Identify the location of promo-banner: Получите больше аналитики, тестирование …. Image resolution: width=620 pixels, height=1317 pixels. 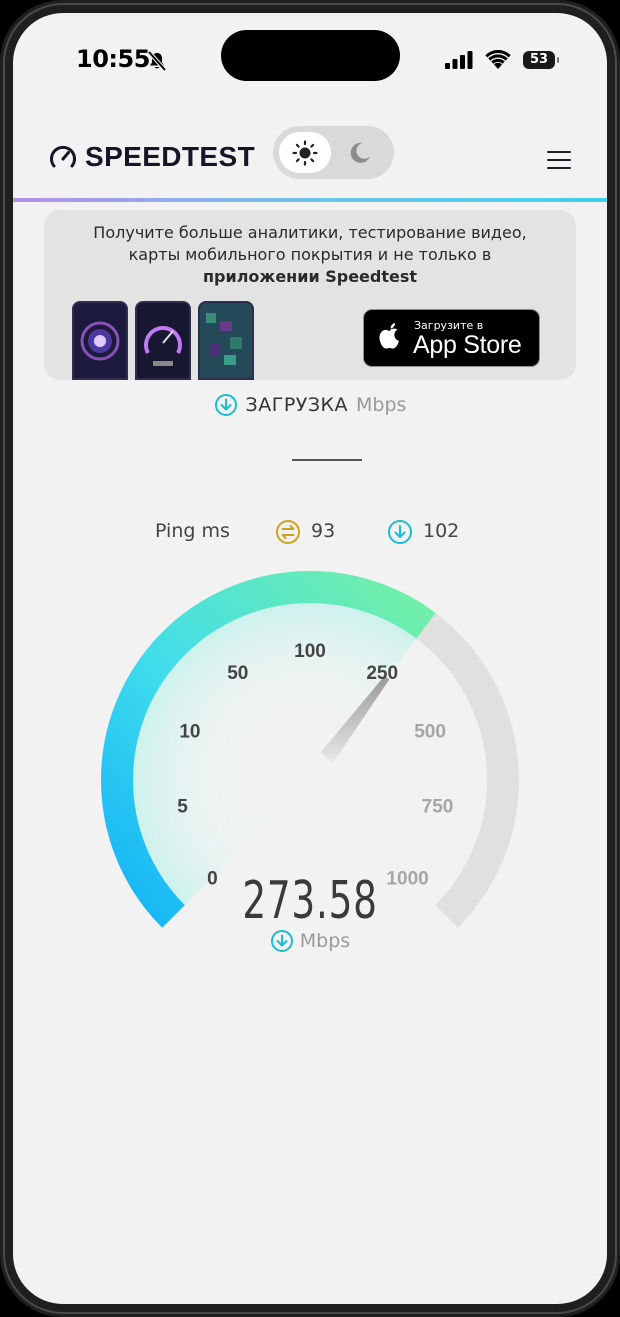
(310, 295).